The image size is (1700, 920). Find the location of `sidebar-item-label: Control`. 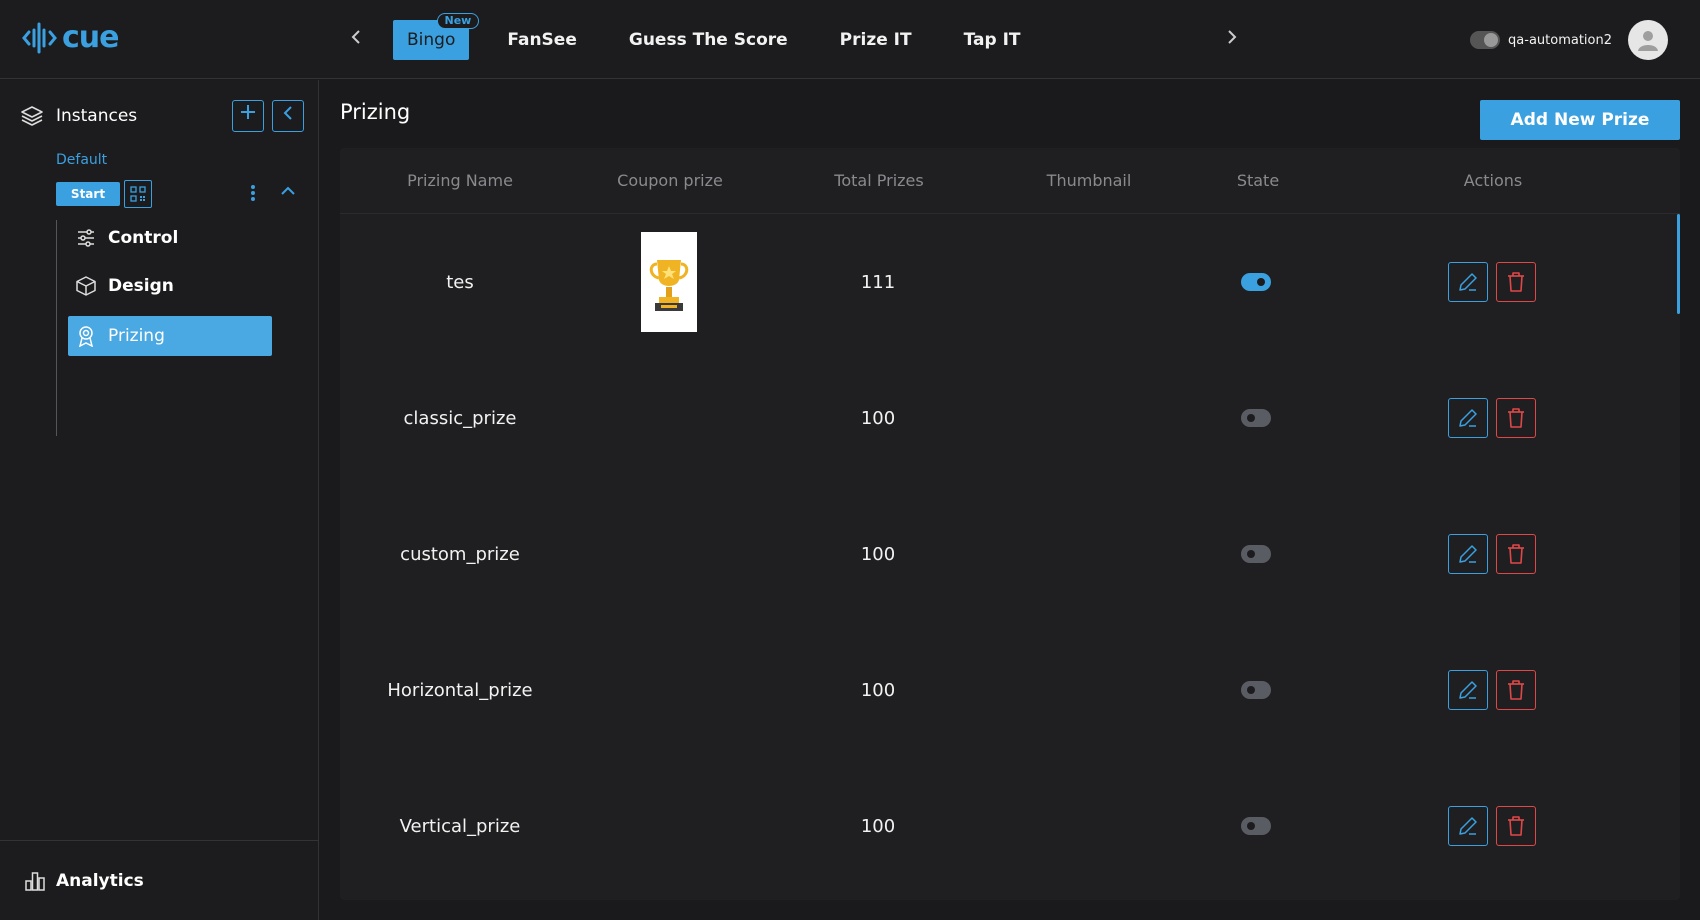

sidebar-item-label: Control is located at coordinates (143, 238).